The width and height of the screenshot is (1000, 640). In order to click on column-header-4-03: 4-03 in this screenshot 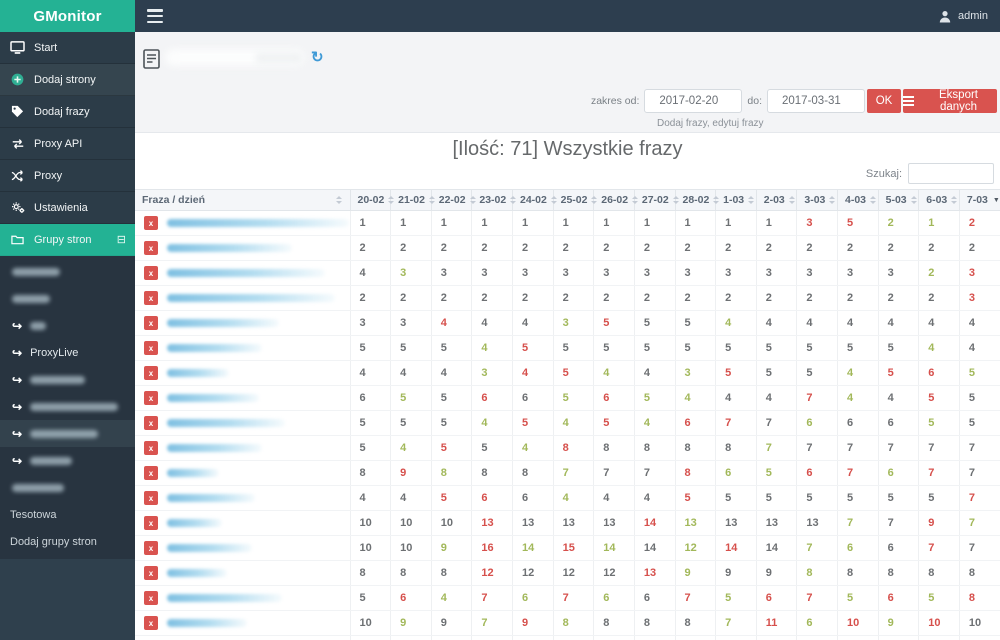, I will do `click(858, 200)`.